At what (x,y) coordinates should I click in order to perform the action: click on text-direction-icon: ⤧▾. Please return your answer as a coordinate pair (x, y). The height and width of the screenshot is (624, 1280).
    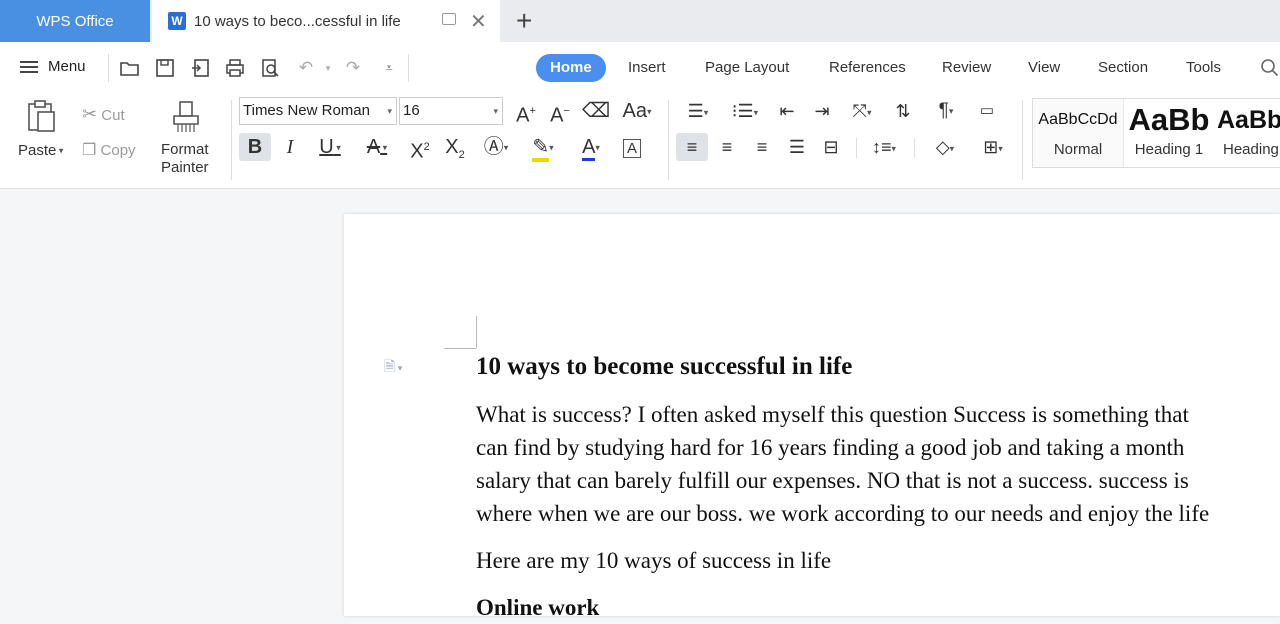
    Looking at the image, I should click on (862, 111).